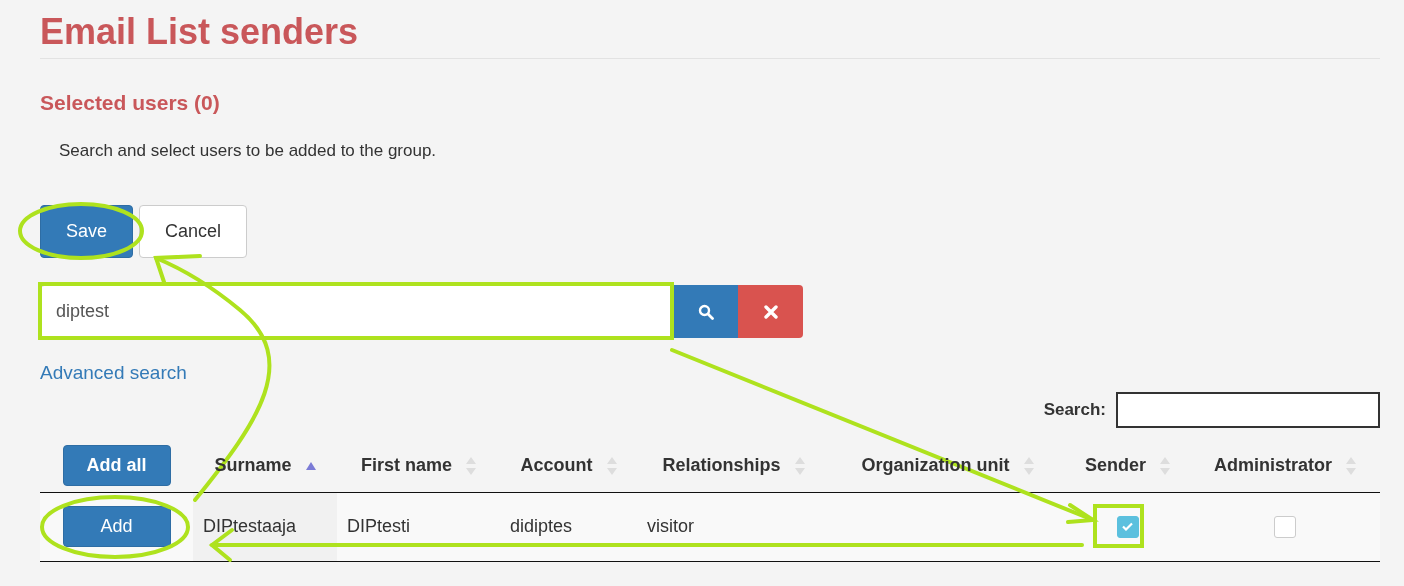 The height and width of the screenshot is (586, 1404). I want to click on sender-checkbox, so click(1127, 526).